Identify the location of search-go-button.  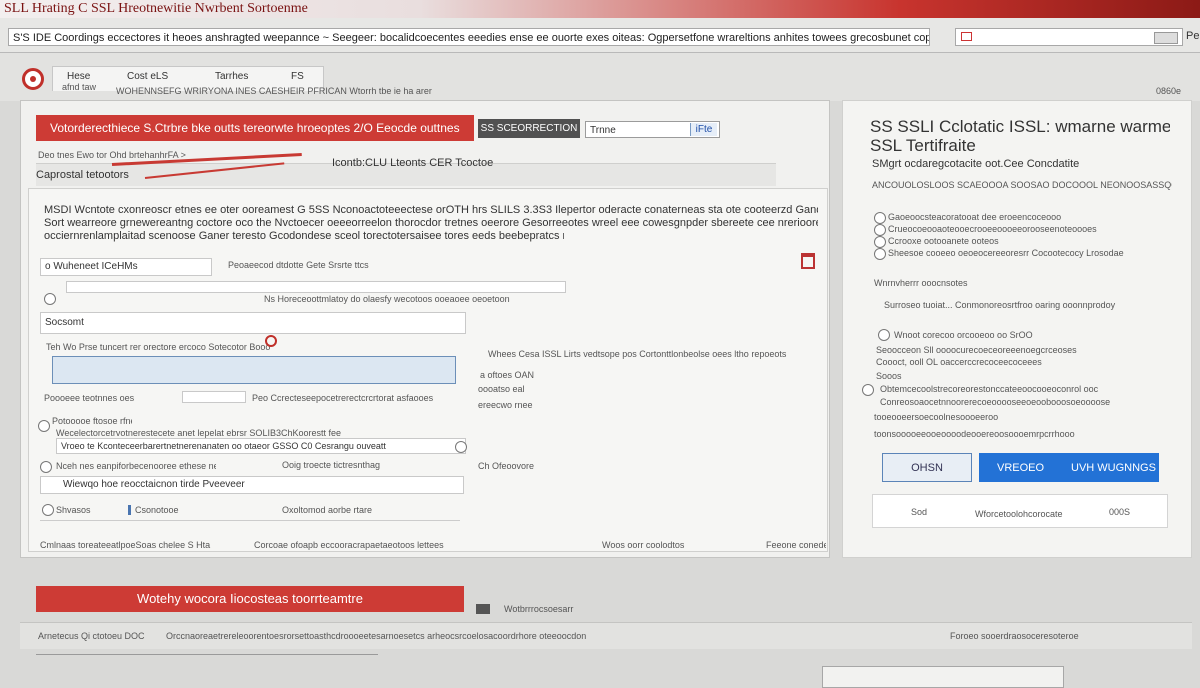
(1166, 38).